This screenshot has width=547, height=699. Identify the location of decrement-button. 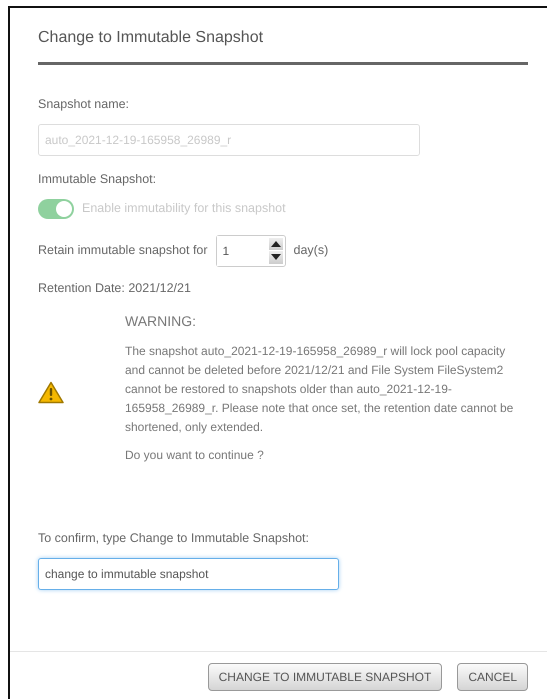
(275, 257).